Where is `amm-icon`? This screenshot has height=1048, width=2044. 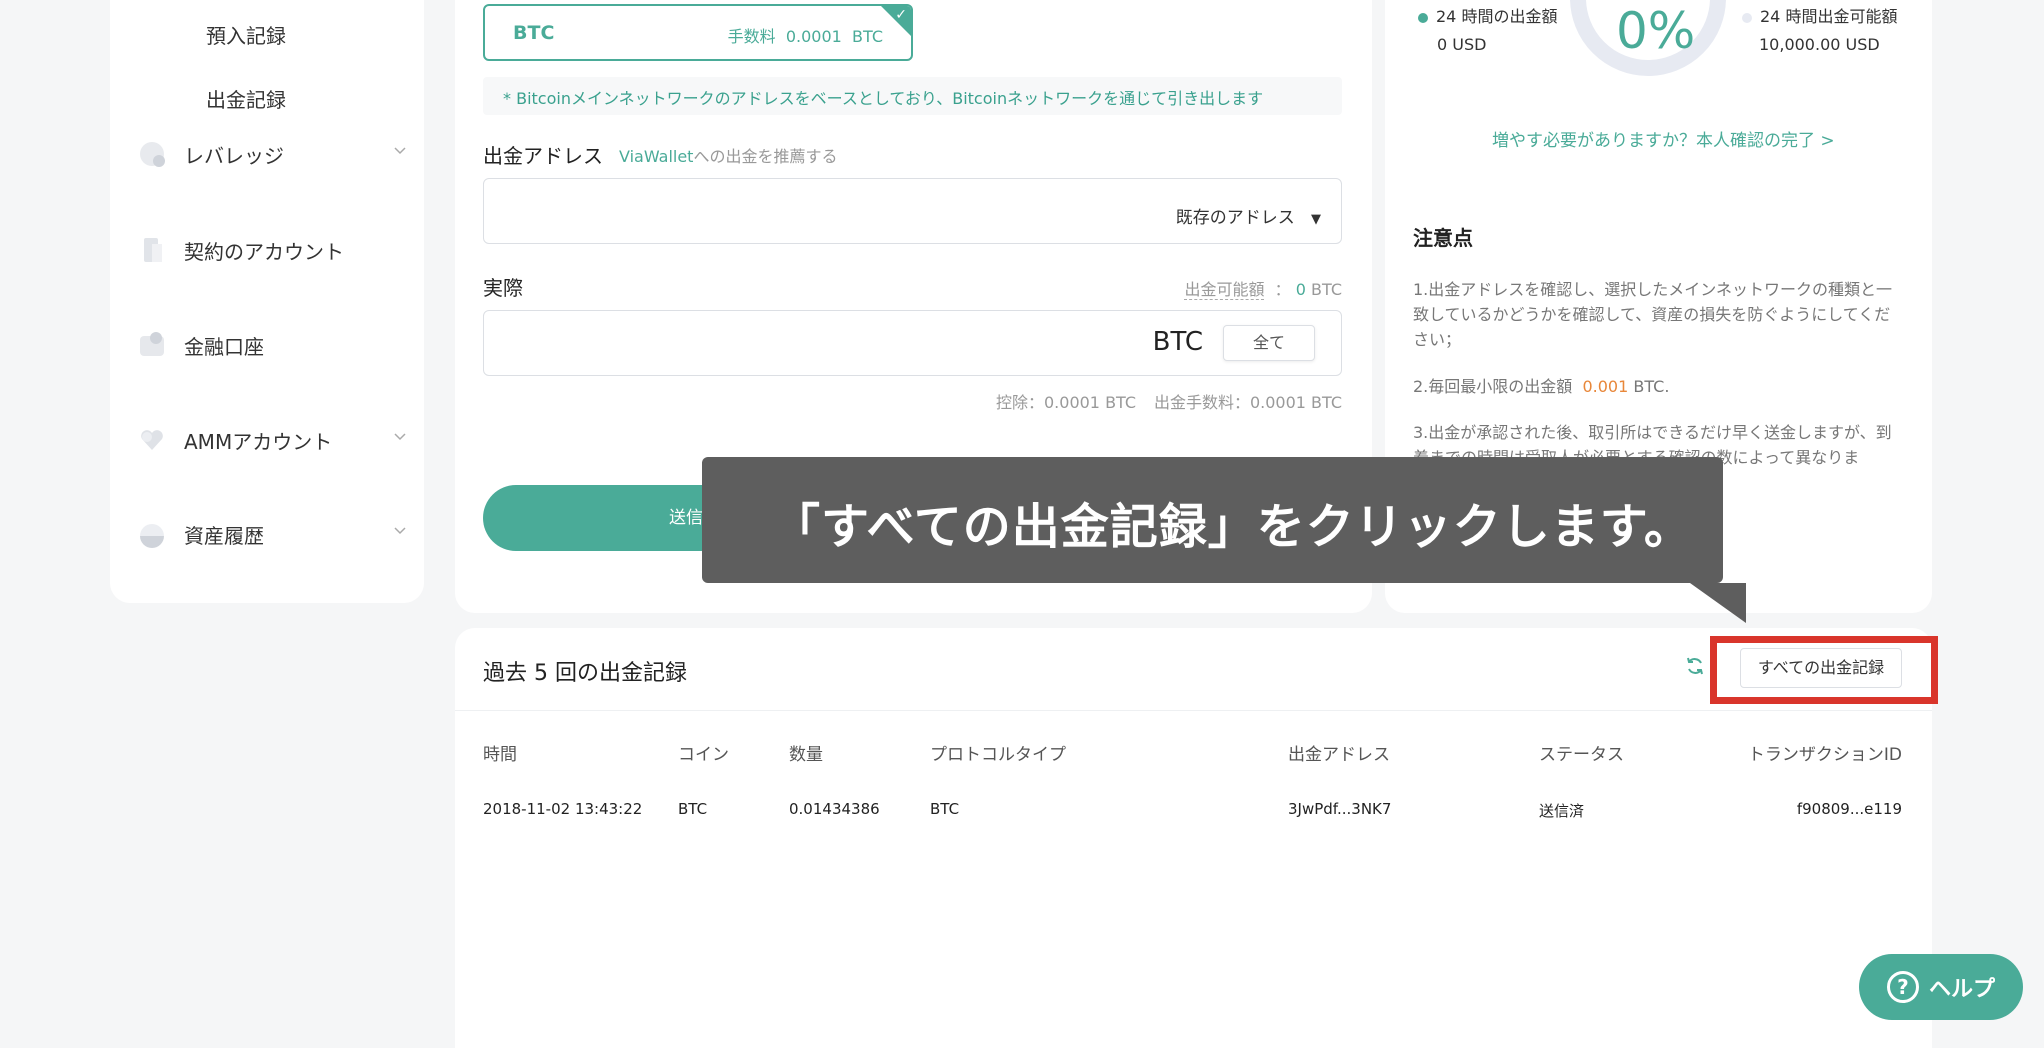 amm-icon is located at coordinates (153, 440).